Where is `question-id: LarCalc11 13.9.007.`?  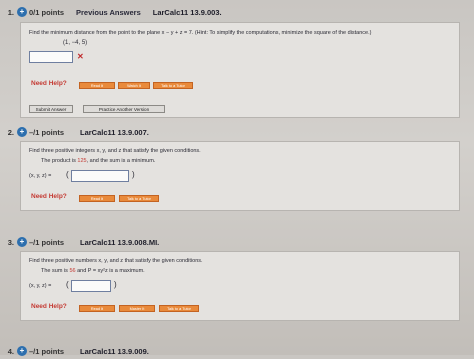 question-id: LarCalc11 13.9.007. is located at coordinates (114, 132).